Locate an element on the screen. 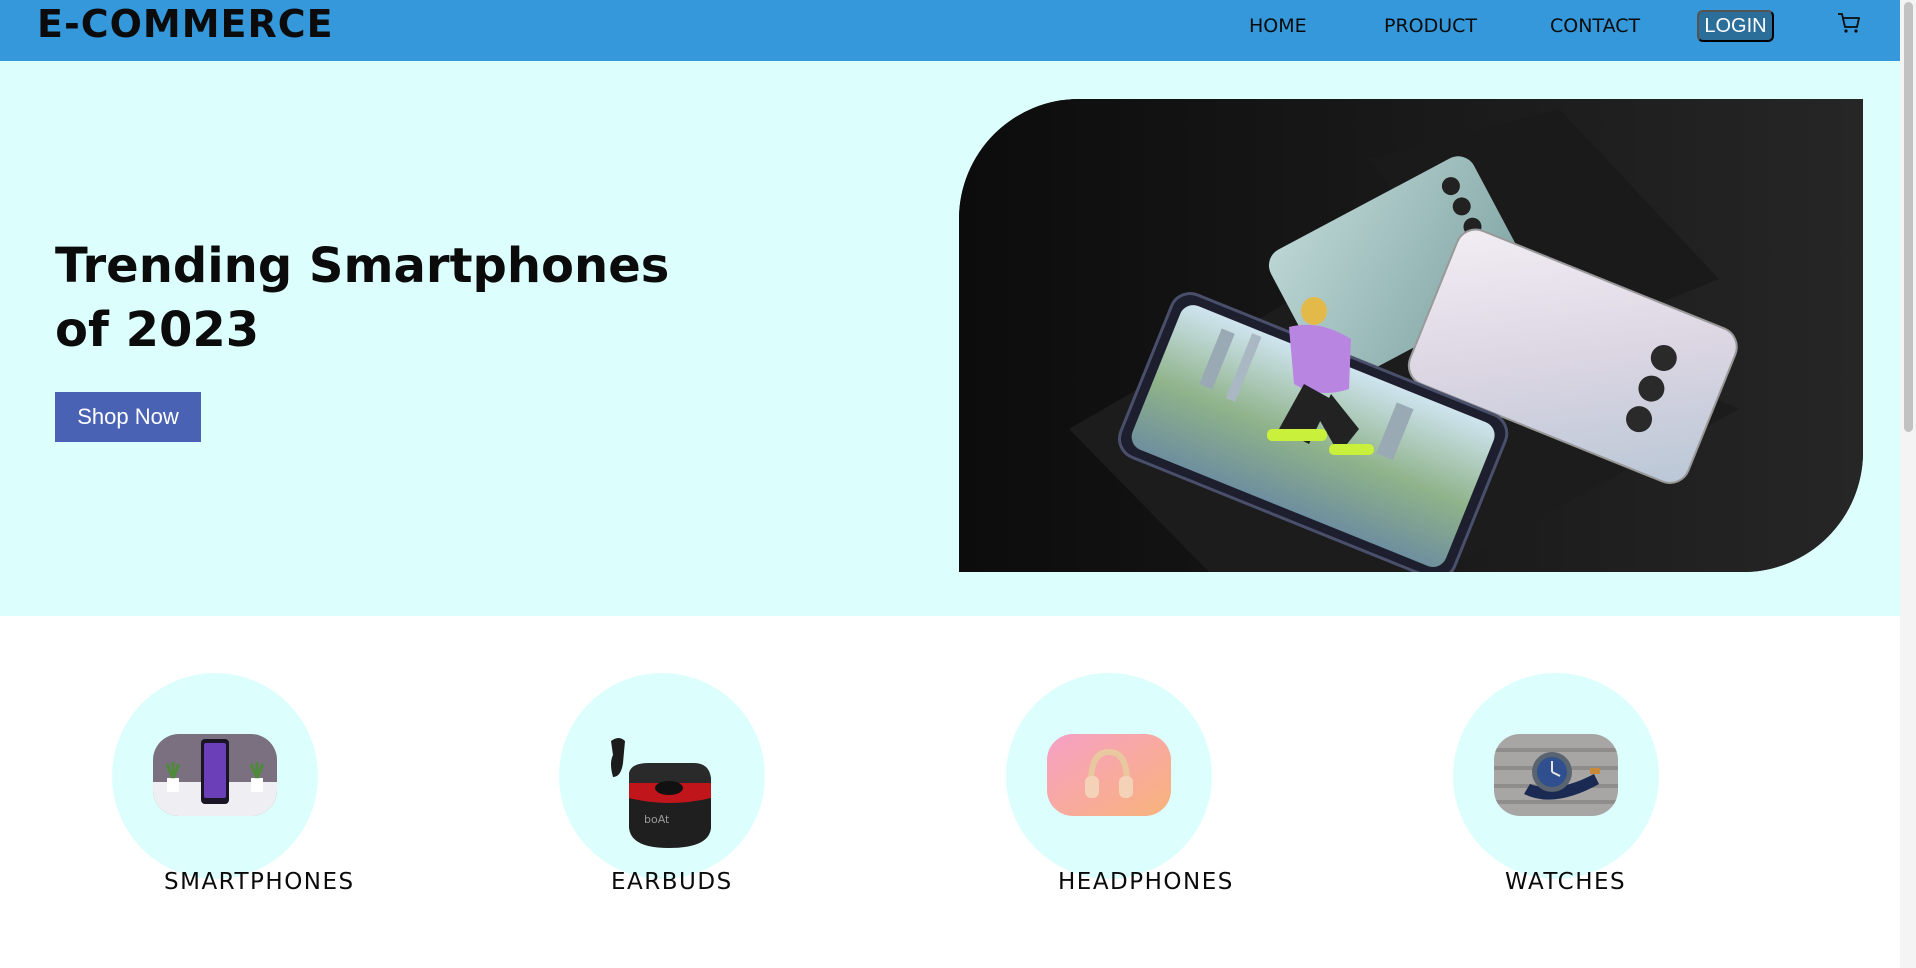  navbar: E-COMMERCE HOME PRODUCT CONTACT LOGIN is located at coordinates (950, 30).